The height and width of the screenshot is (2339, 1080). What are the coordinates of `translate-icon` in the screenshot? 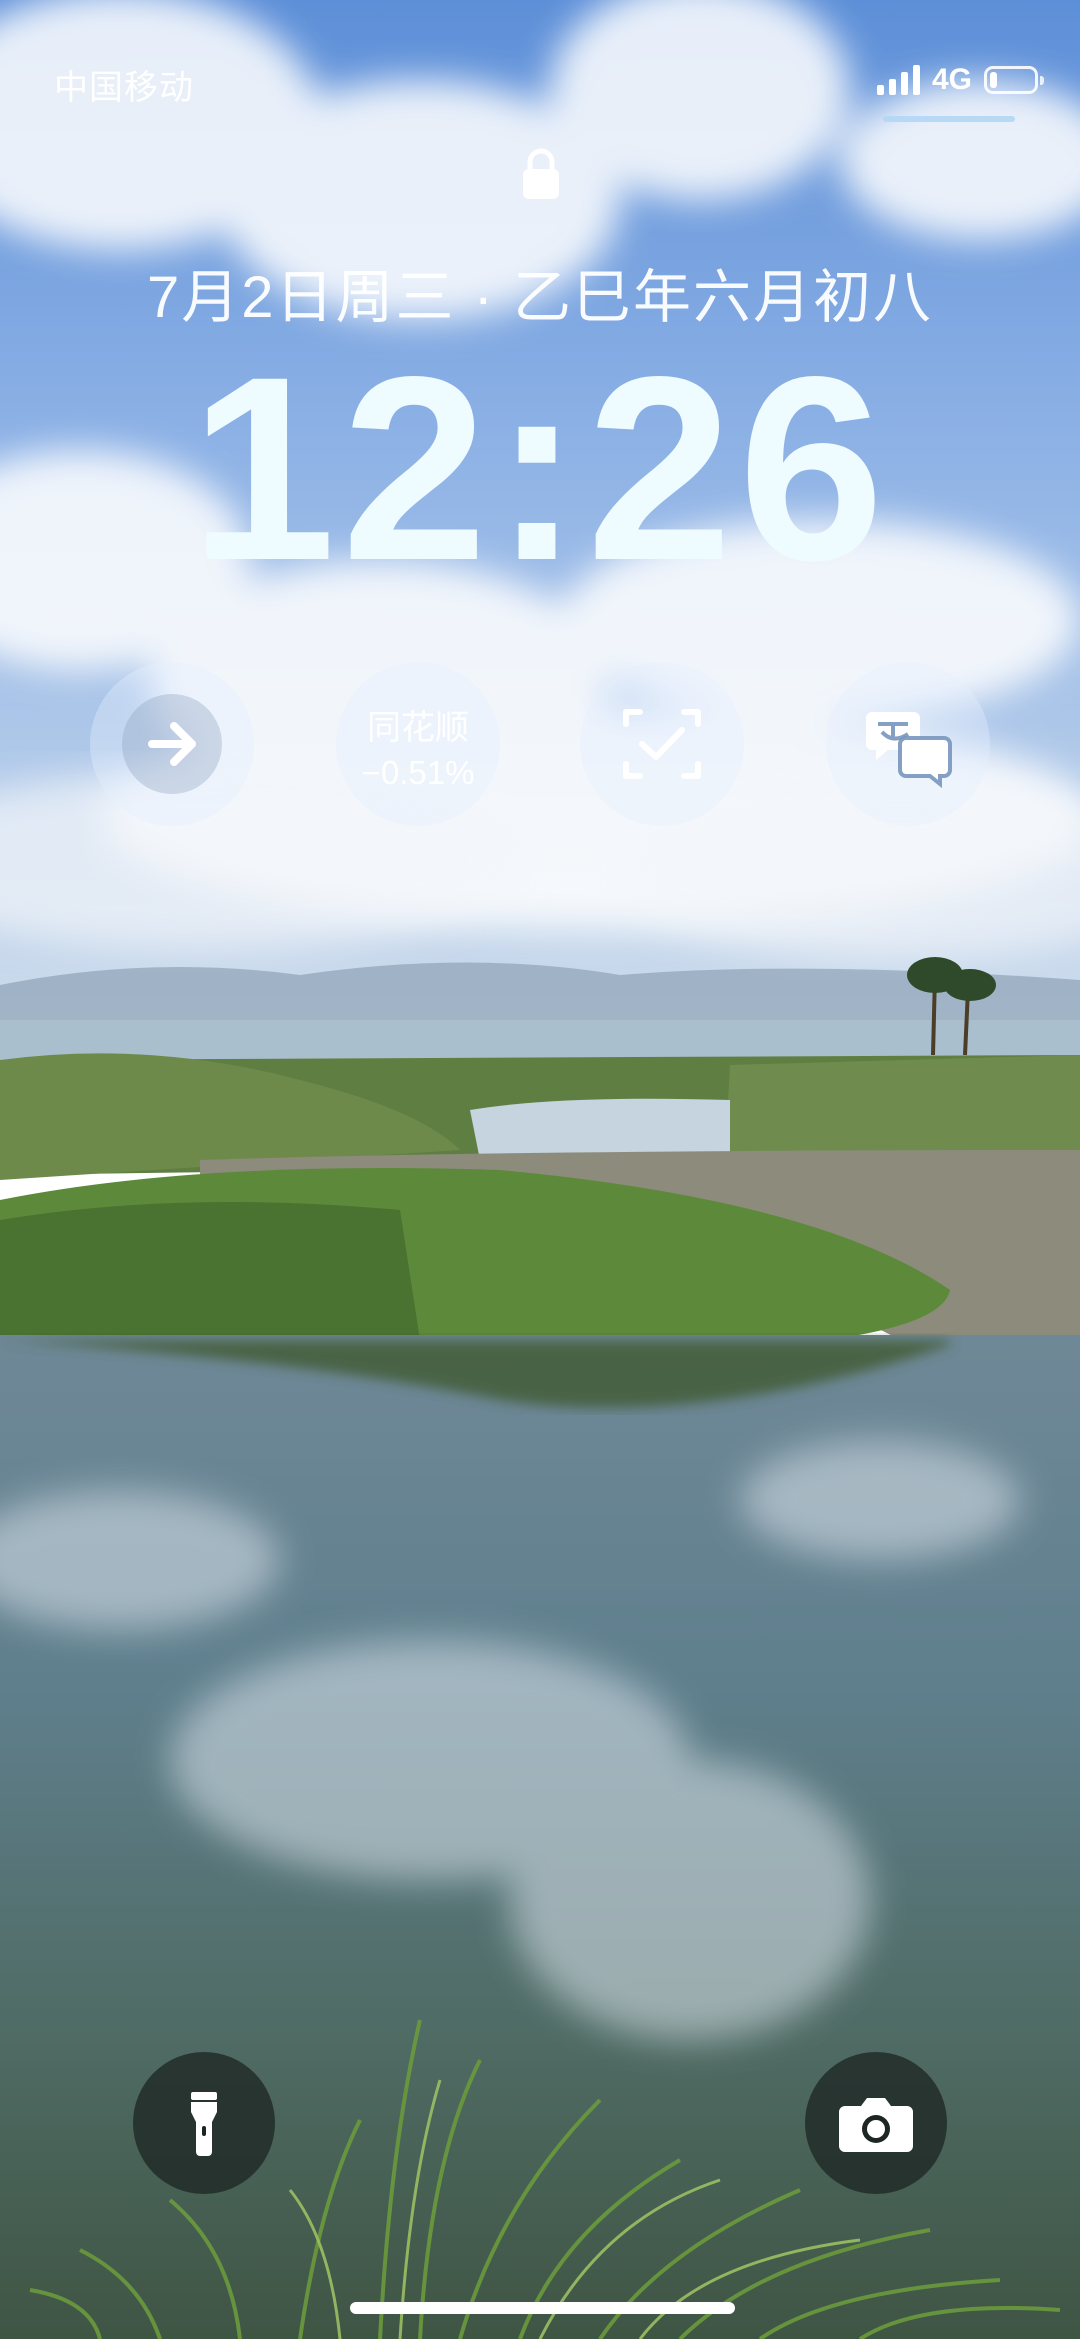 It's located at (909, 750).